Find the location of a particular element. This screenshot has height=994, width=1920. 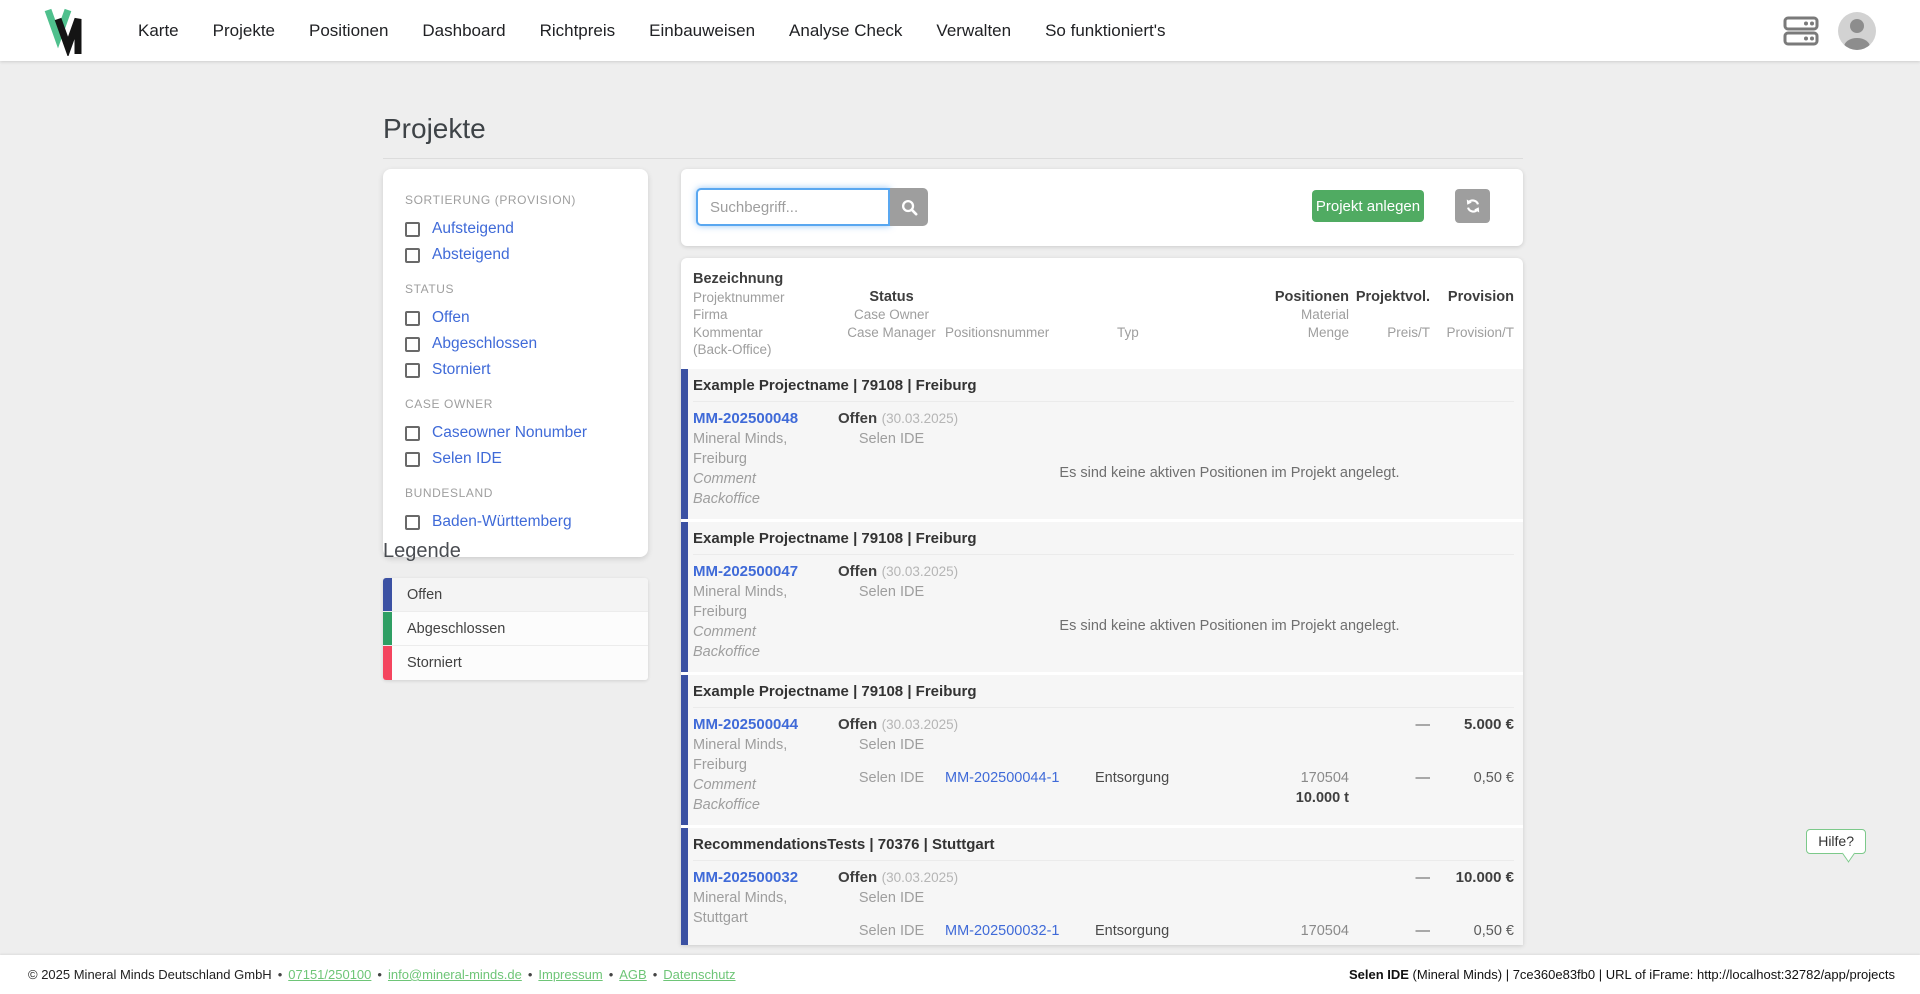

nav-item-analyse-check: Analyse Check is located at coordinates (845, 31).